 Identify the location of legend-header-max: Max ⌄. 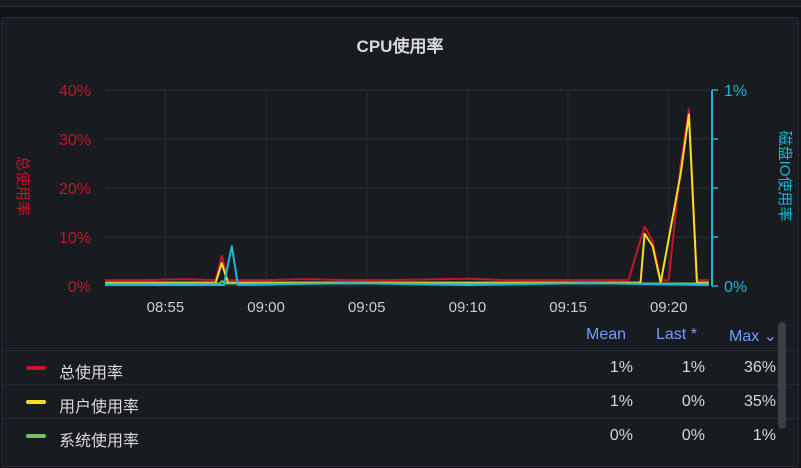
(753, 336).